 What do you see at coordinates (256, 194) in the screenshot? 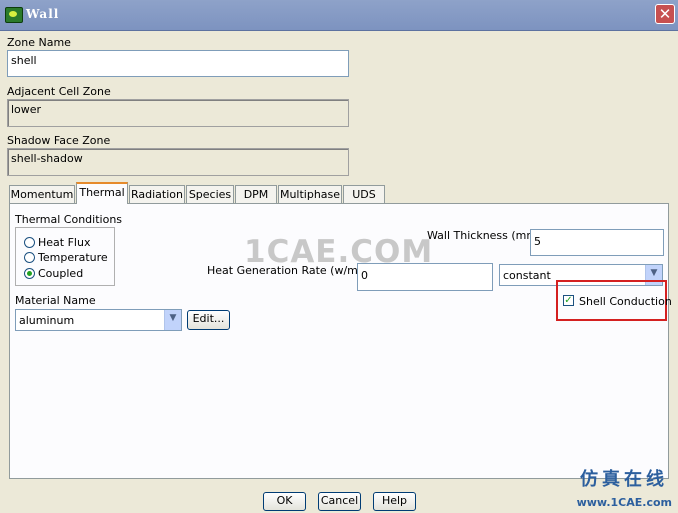
I see `tab-dpm: DPM` at bounding box center [256, 194].